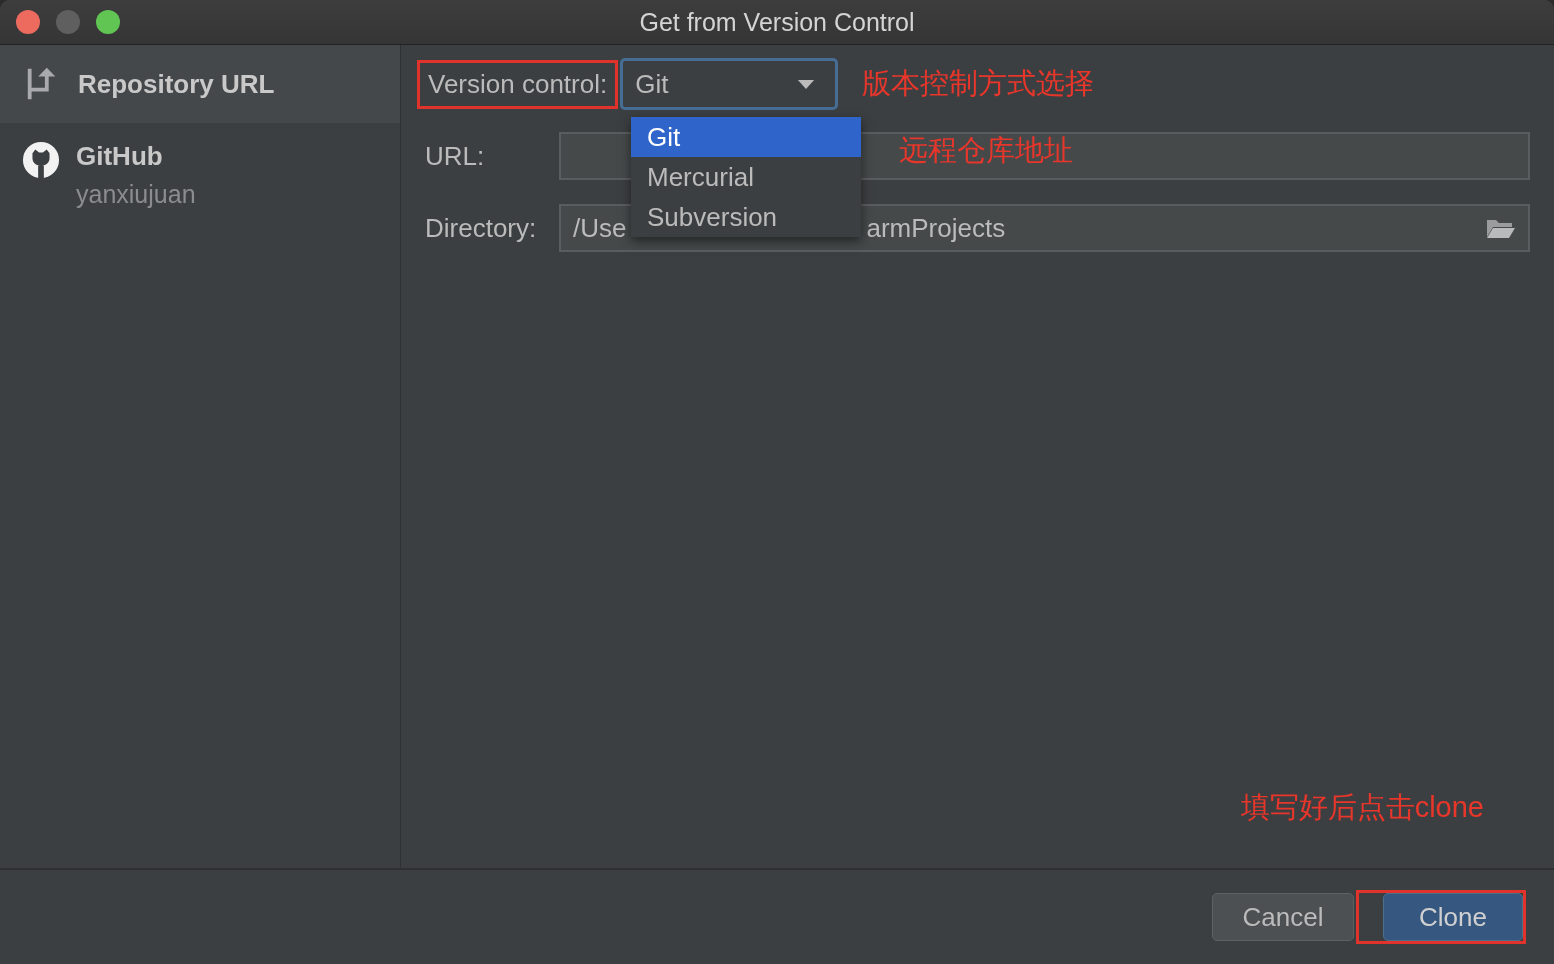 The width and height of the screenshot is (1554, 964). I want to click on dropdown-option: Mercurial, so click(746, 177).